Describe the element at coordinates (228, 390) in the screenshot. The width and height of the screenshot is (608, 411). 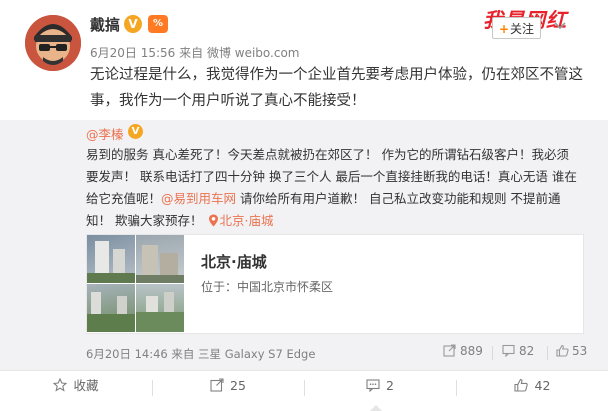
I see `share-button: 25` at that location.